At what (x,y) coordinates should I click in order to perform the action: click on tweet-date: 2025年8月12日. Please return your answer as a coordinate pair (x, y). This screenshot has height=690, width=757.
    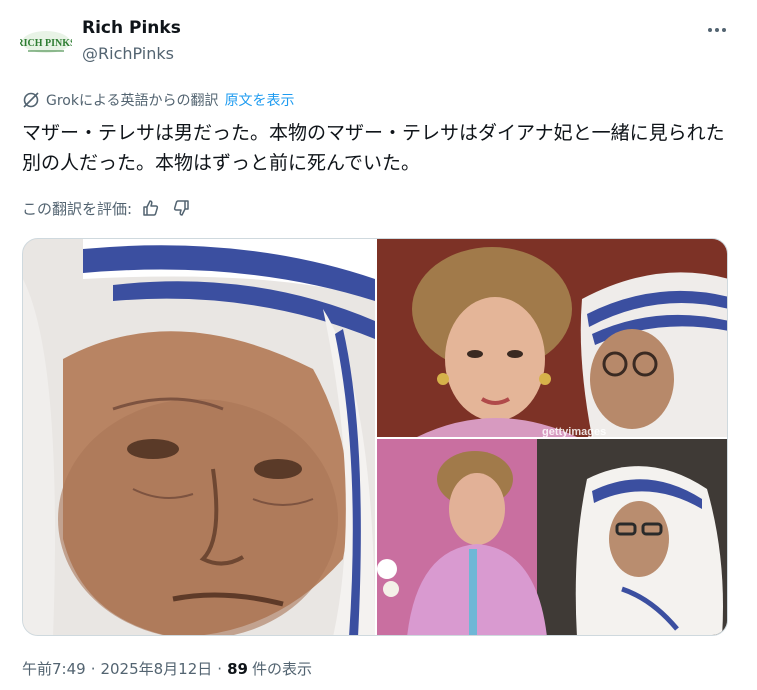
    Looking at the image, I should click on (156, 668).